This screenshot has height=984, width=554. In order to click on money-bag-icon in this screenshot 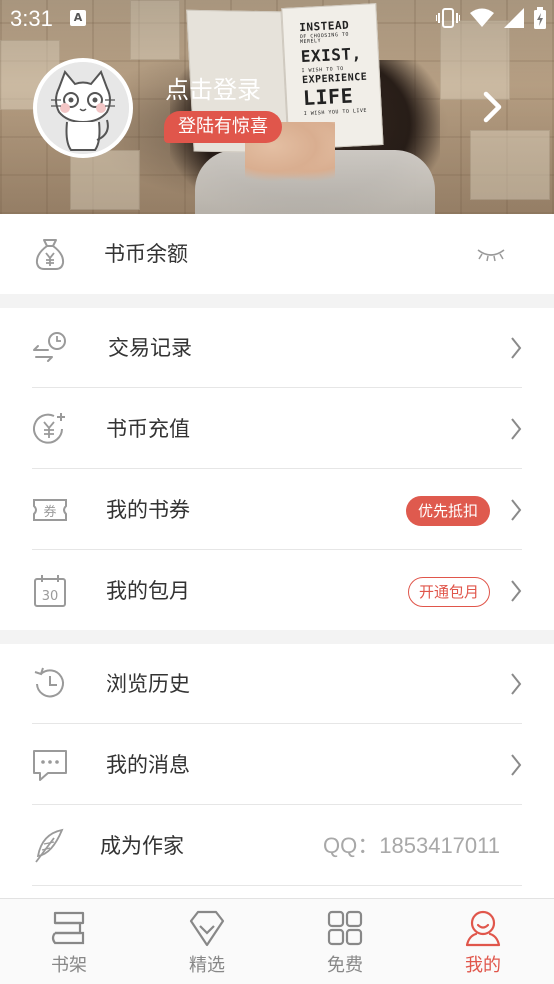, I will do `click(50, 254)`.